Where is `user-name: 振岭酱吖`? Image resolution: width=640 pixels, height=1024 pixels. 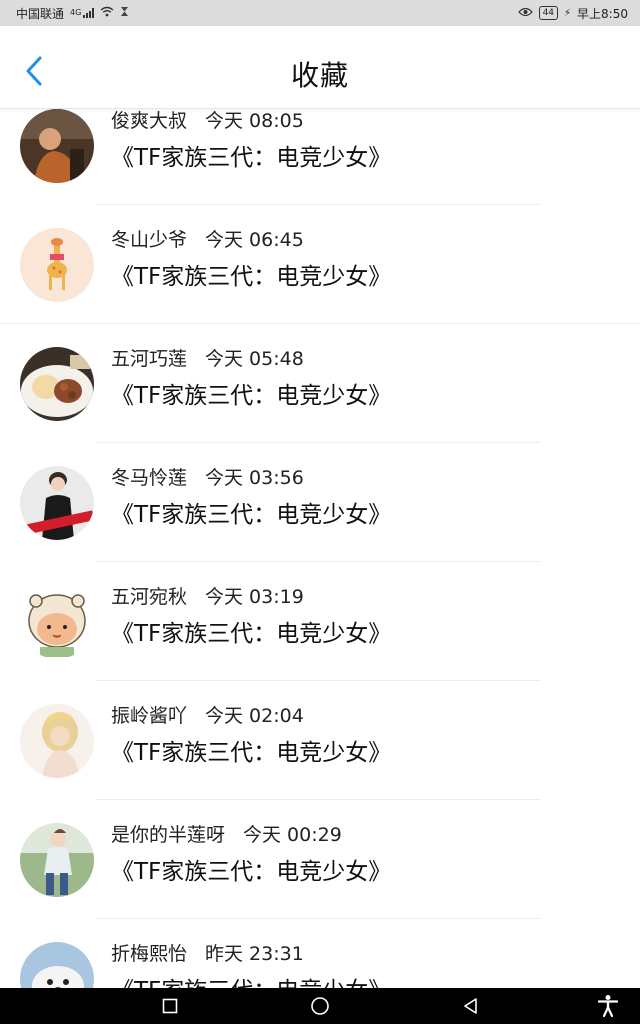
user-name: 振岭酱吖 is located at coordinates (149, 716).